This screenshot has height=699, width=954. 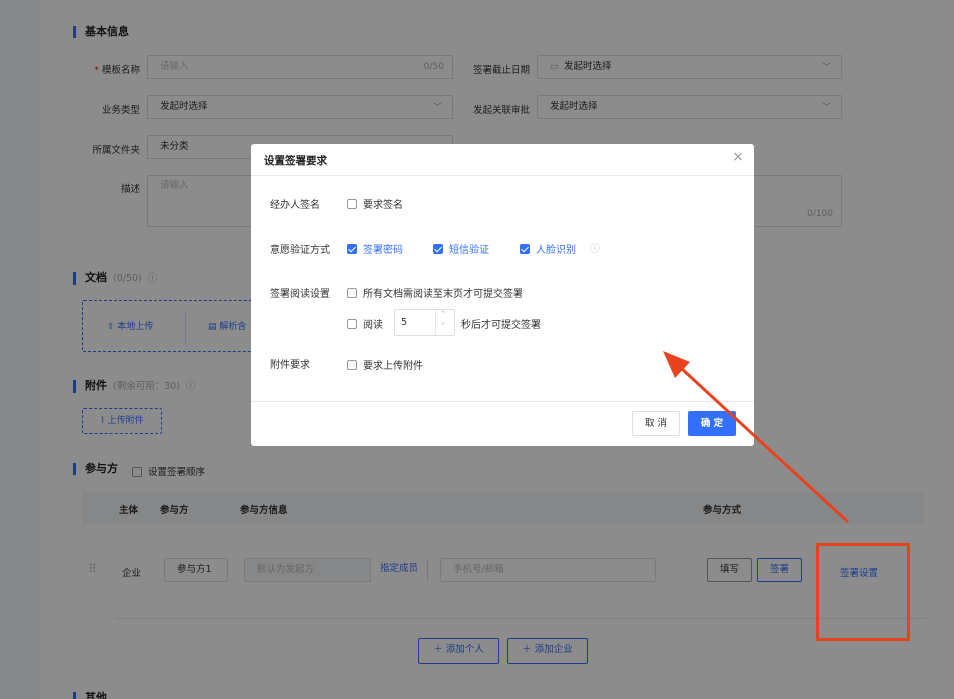 What do you see at coordinates (756, 437) in the screenshot?
I see `annotation-arrow` at bounding box center [756, 437].